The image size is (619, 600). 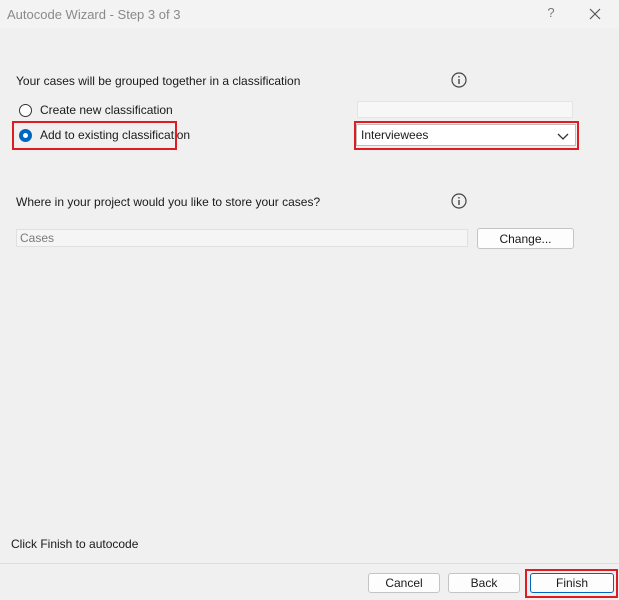 I want to click on finish-hint: Click Finish to autocode, so click(x=75, y=544).